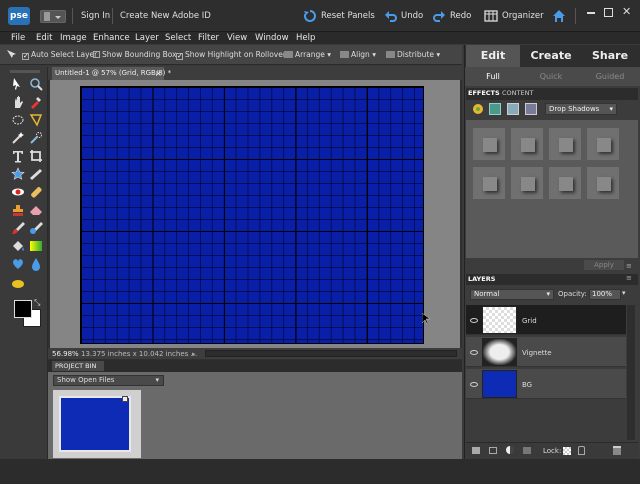  What do you see at coordinates (36, 174) in the screenshot?
I see `straighten-tool-icon` at bounding box center [36, 174].